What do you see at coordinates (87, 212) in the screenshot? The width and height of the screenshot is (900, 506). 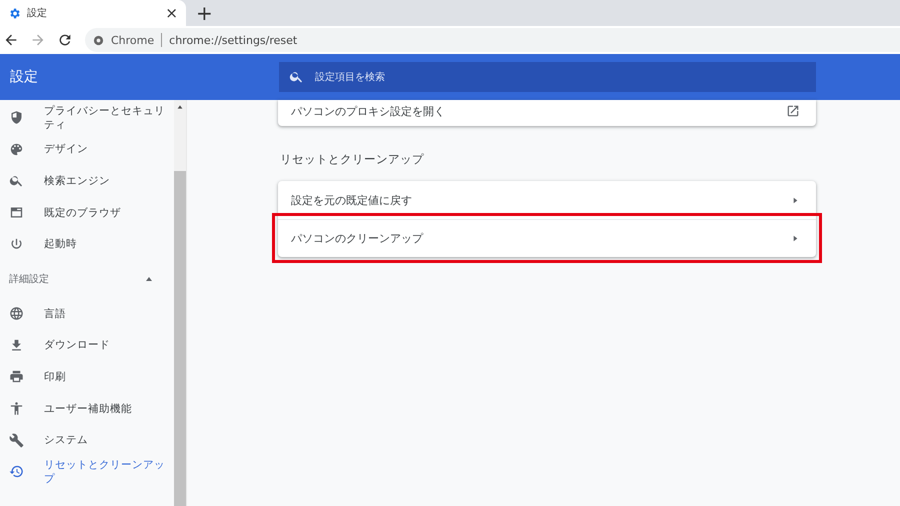 I see `sidebar-item: 既定のブラウザ` at bounding box center [87, 212].